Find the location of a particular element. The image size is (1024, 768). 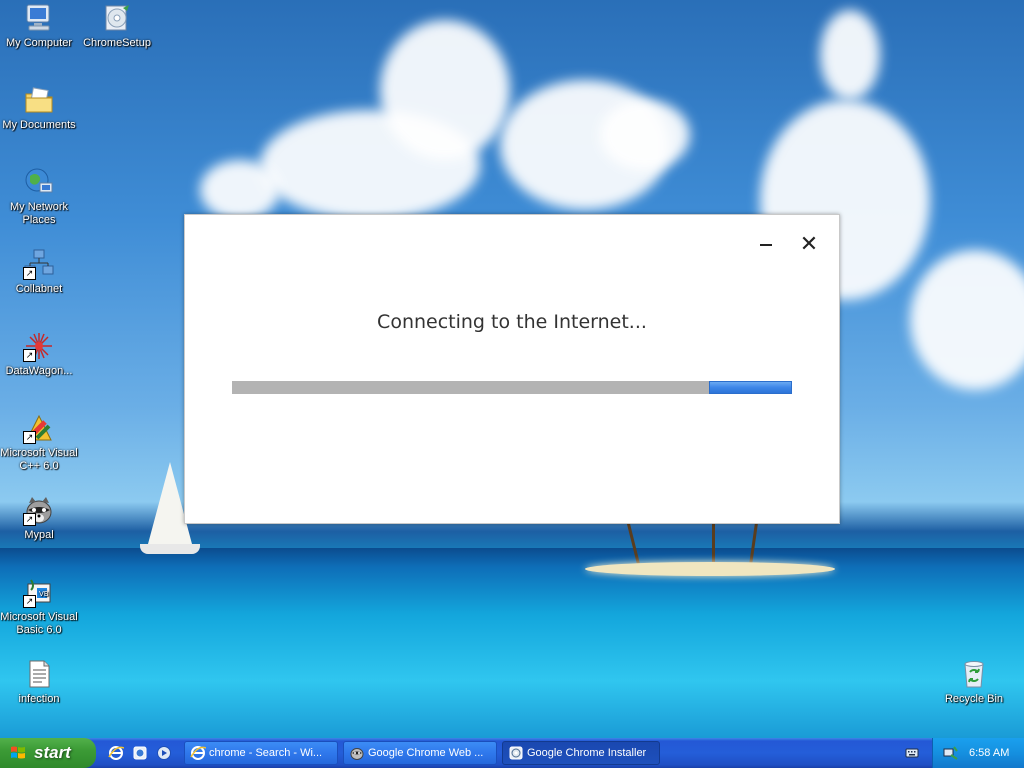

chrome-installer-icon is located at coordinates (516, 753).